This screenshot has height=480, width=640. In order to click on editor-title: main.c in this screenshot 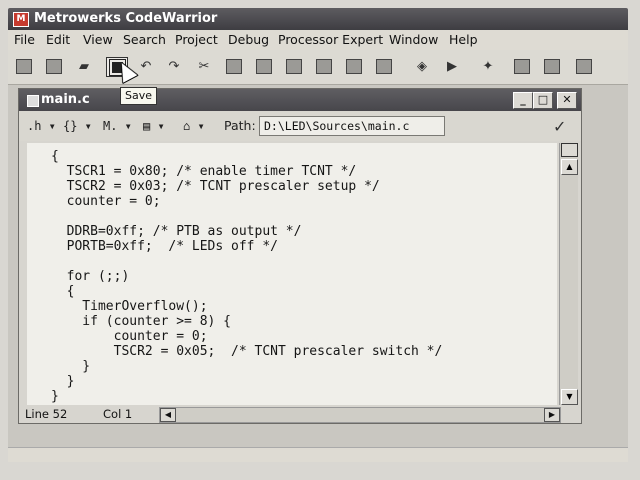, I will do `click(65, 99)`.